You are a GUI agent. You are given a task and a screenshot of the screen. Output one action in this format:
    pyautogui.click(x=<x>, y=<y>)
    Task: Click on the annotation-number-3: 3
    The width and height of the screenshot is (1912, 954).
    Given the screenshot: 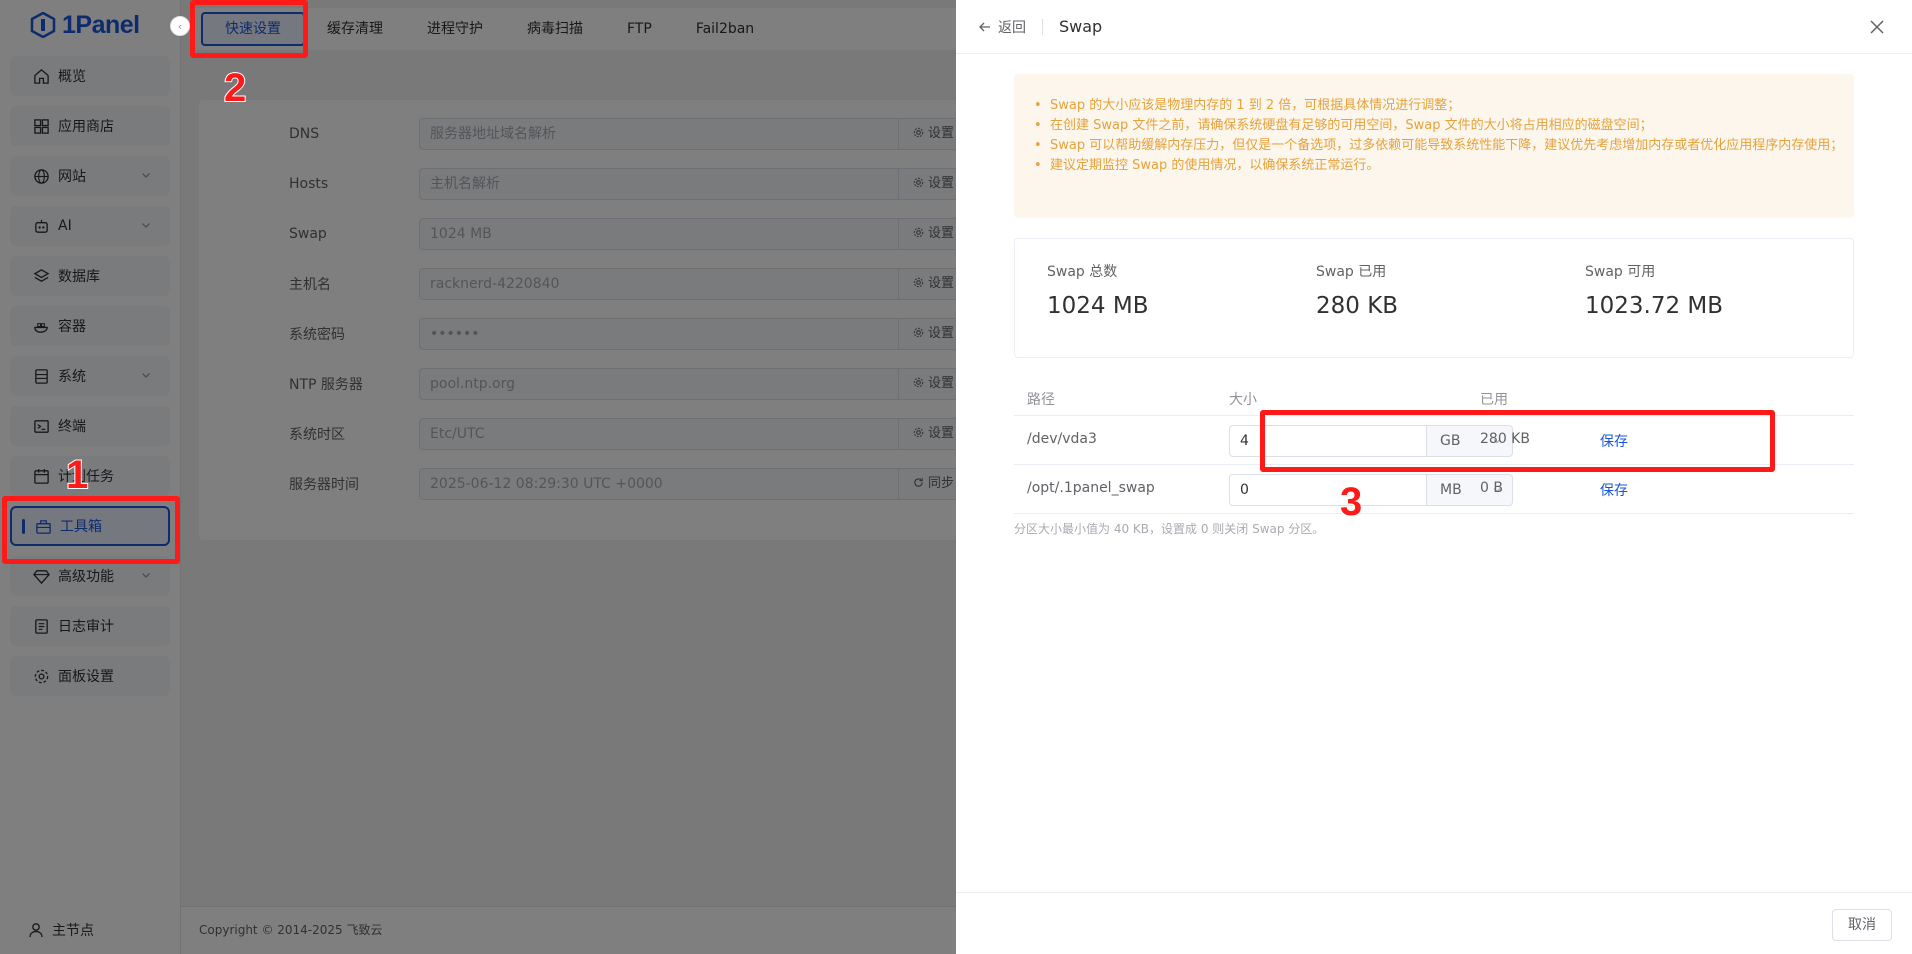 What is the action you would take?
    pyautogui.click(x=1351, y=502)
    